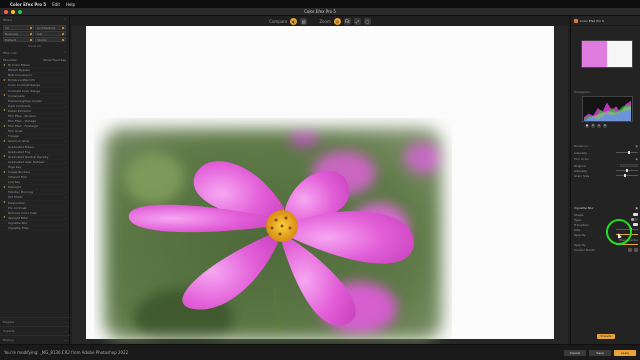  What do you see at coordinates (577, 229) in the screenshot?
I see `size-label: Size` at bounding box center [577, 229].